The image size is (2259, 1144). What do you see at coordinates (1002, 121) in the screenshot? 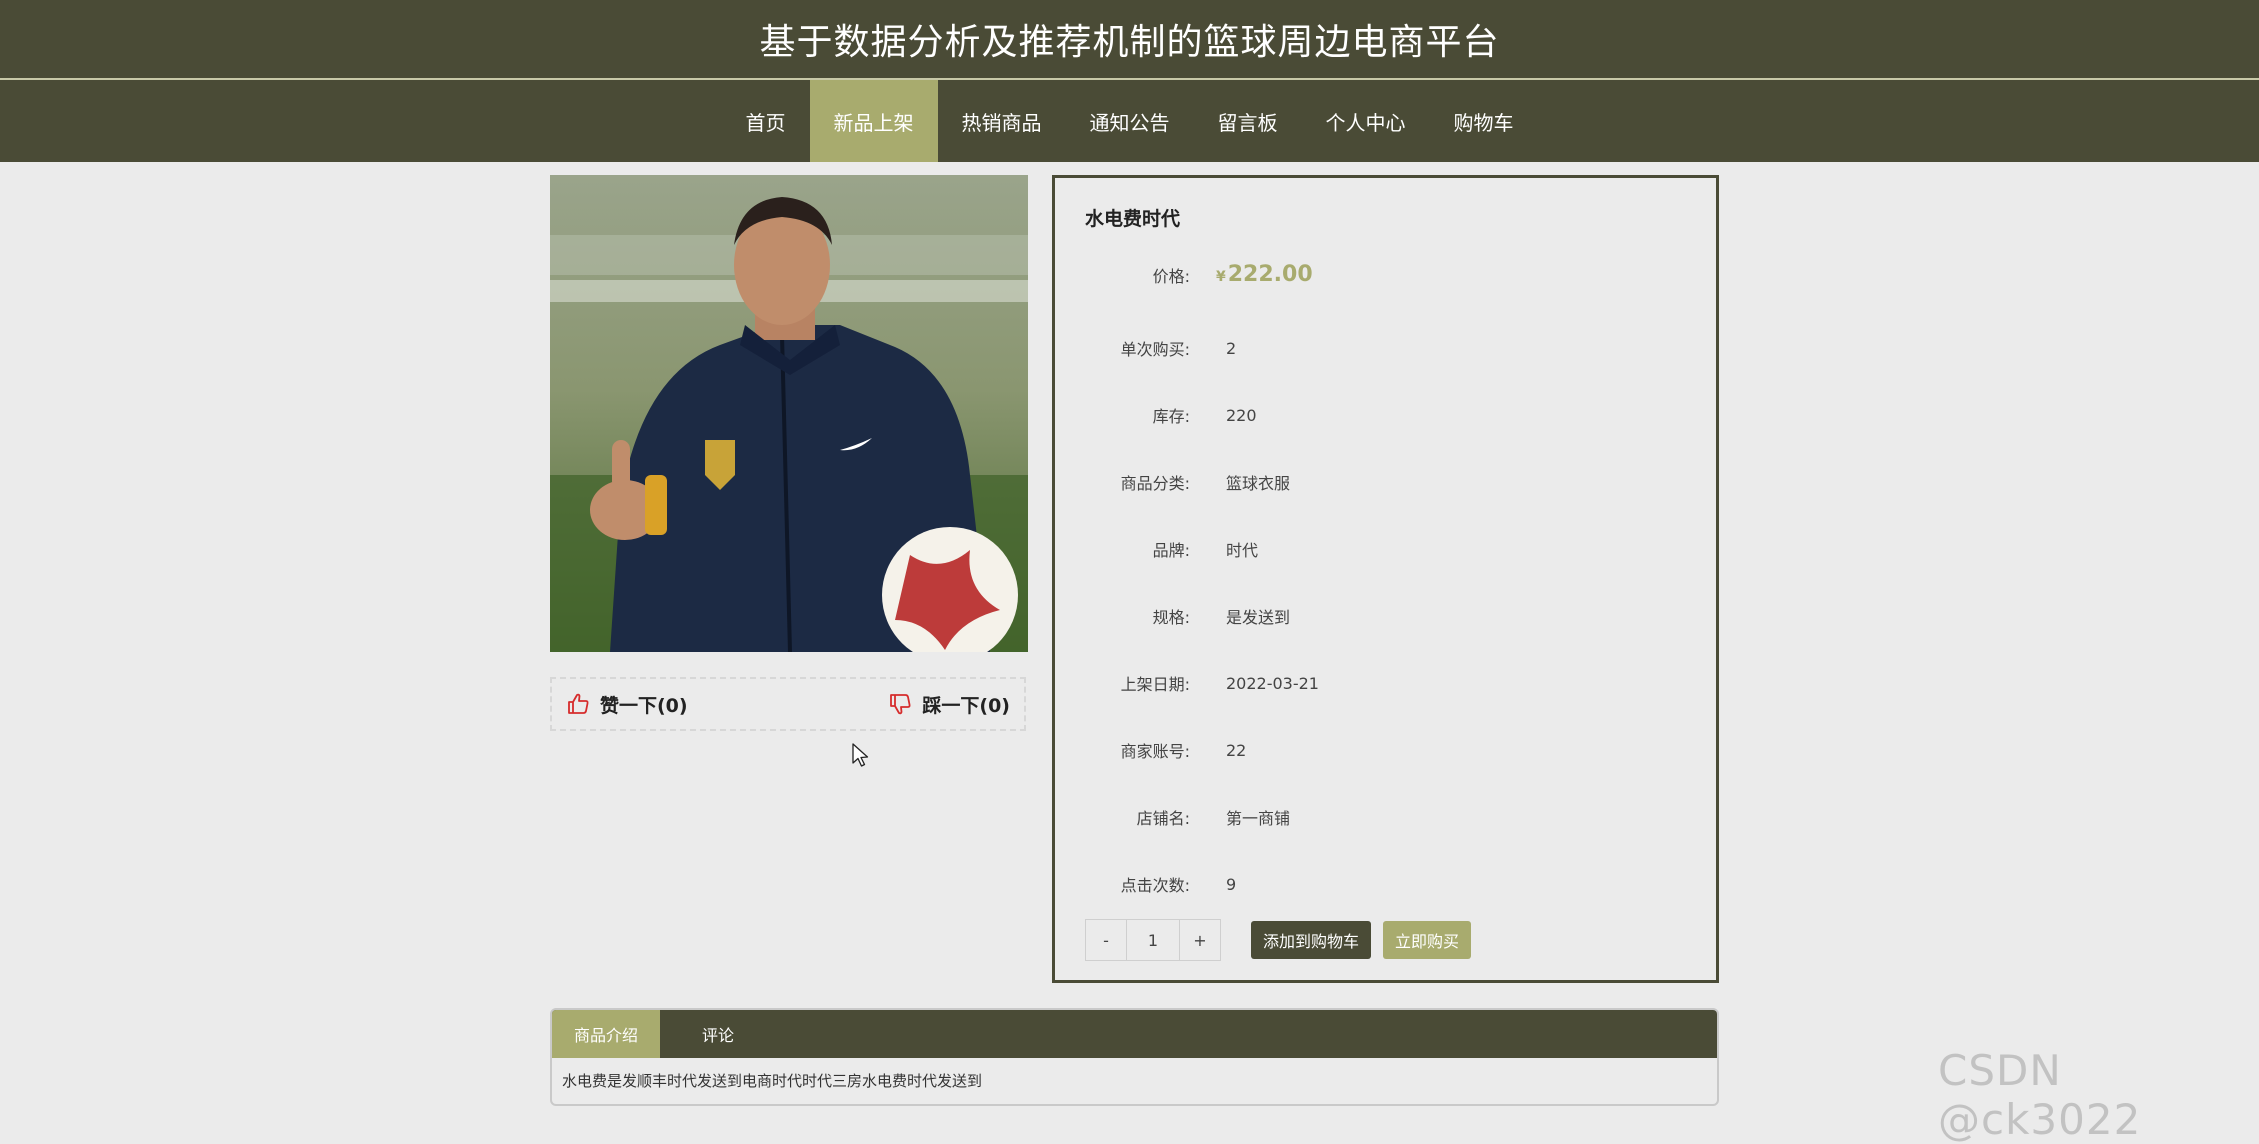
I see `nav-item-hot-products: 热销商品` at bounding box center [1002, 121].